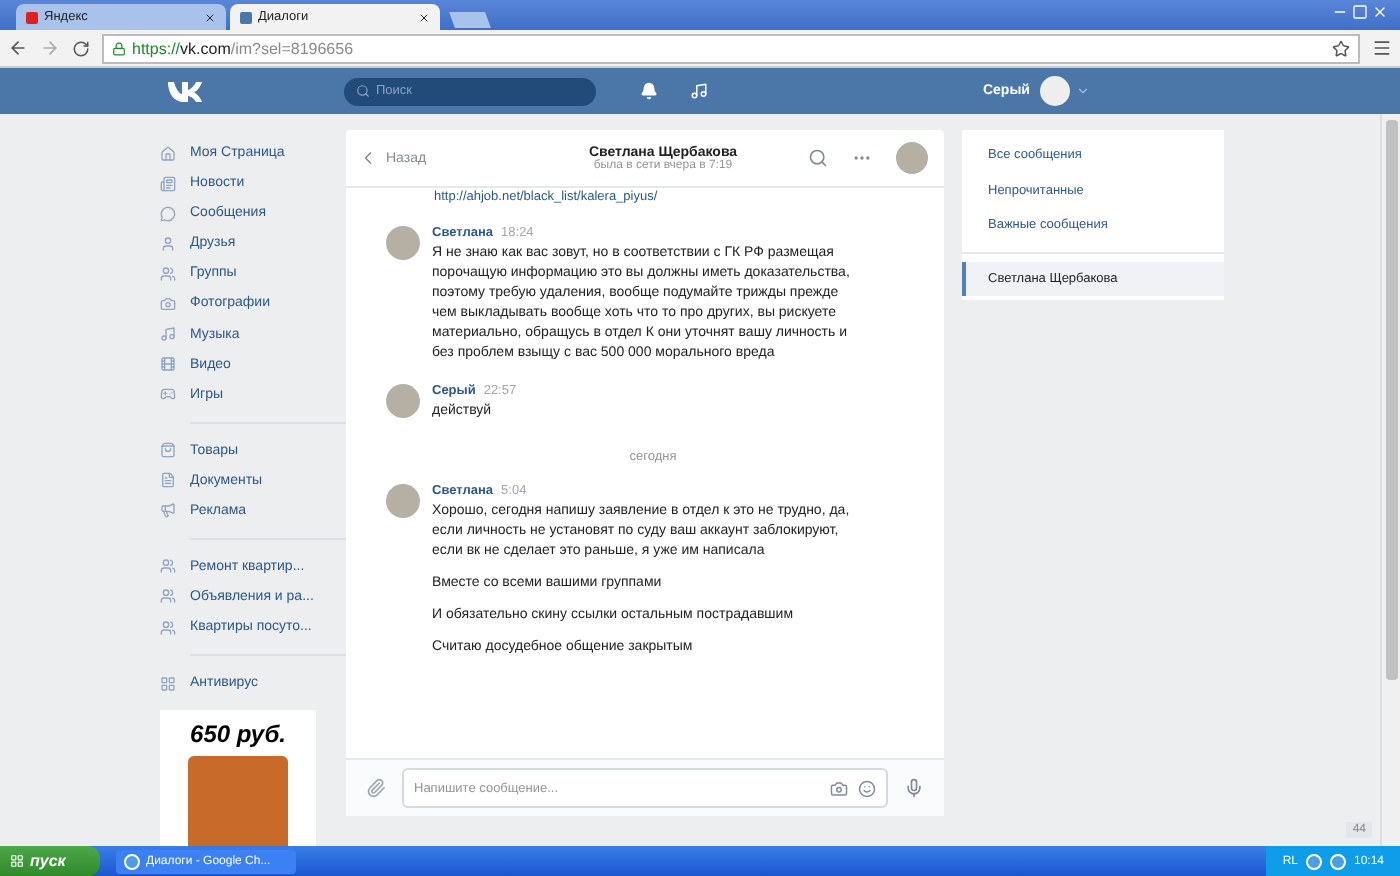 The width and height of the screenshot is (1400, 876). I want to click on bag-icon, so click(168, 450).